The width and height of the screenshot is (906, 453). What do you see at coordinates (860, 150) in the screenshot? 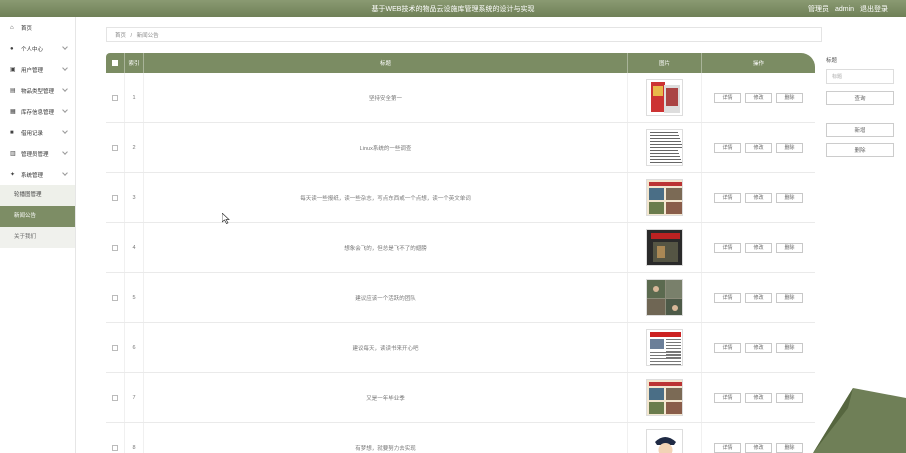
I see `batch-delete-button: 删除` at bounding box center [860, 150].